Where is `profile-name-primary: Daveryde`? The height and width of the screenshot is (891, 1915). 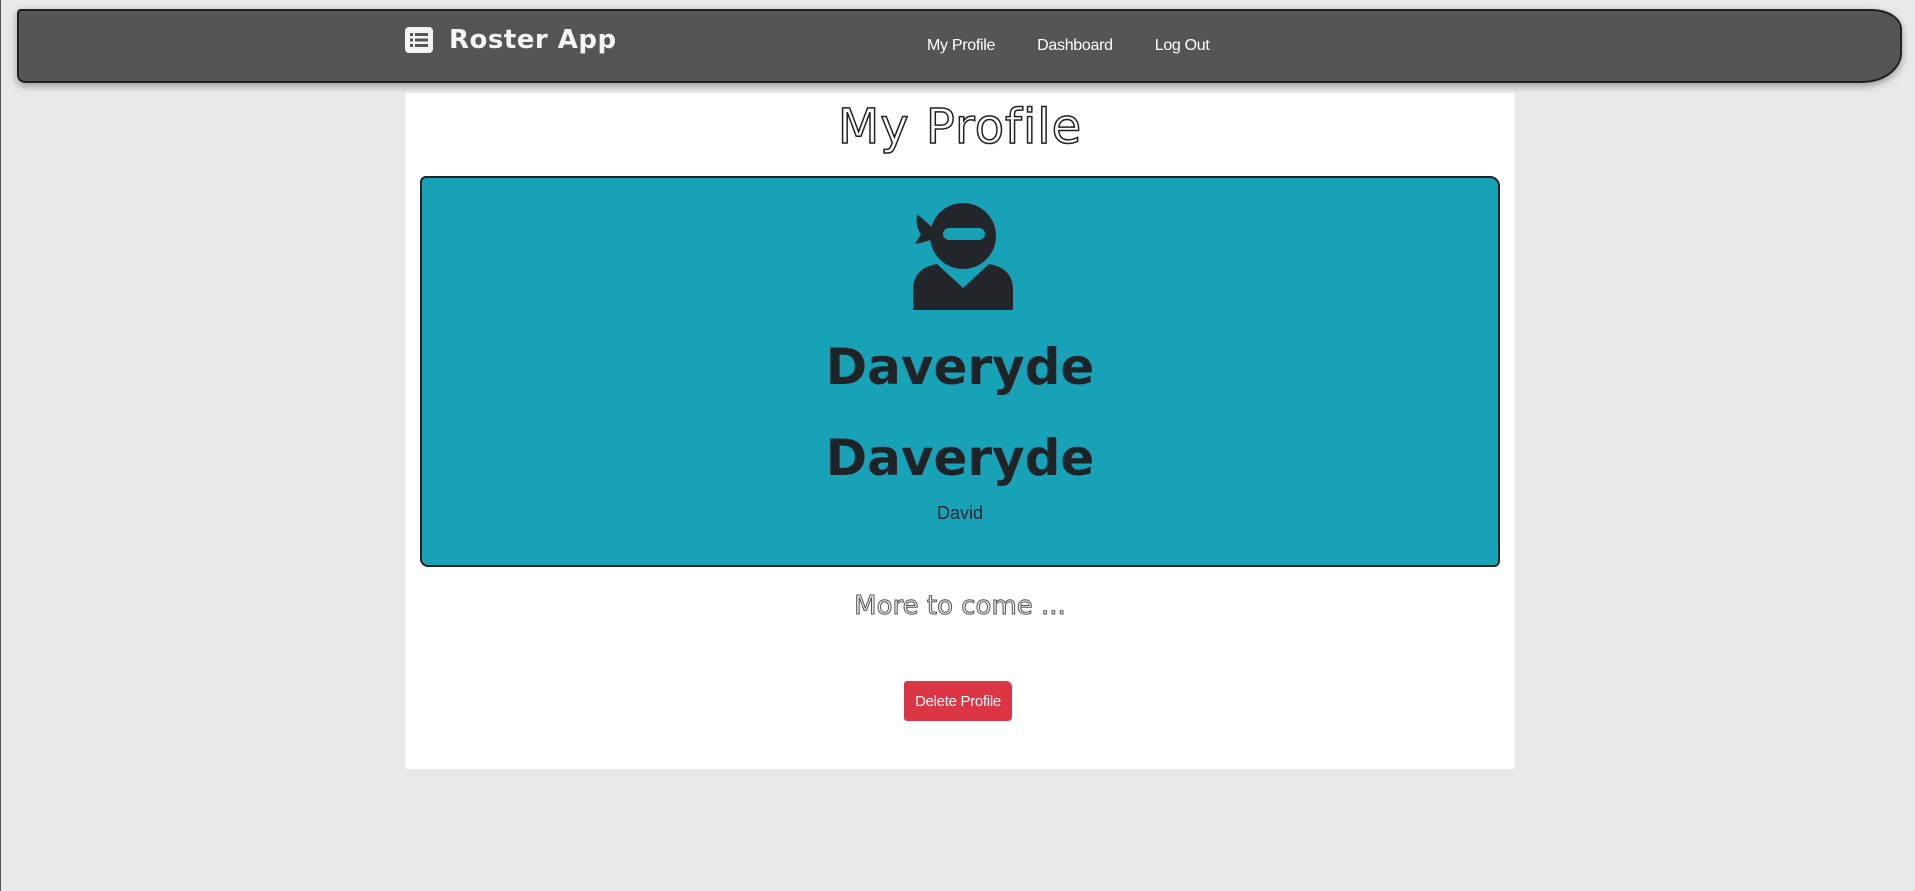
profile-name-primary: Daveryde is located at coordinates (960, 367).